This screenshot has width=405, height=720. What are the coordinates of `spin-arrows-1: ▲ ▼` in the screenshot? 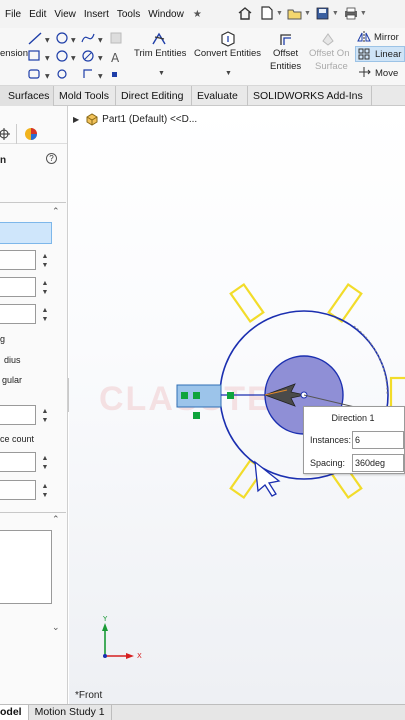 It's located at (45, 261).